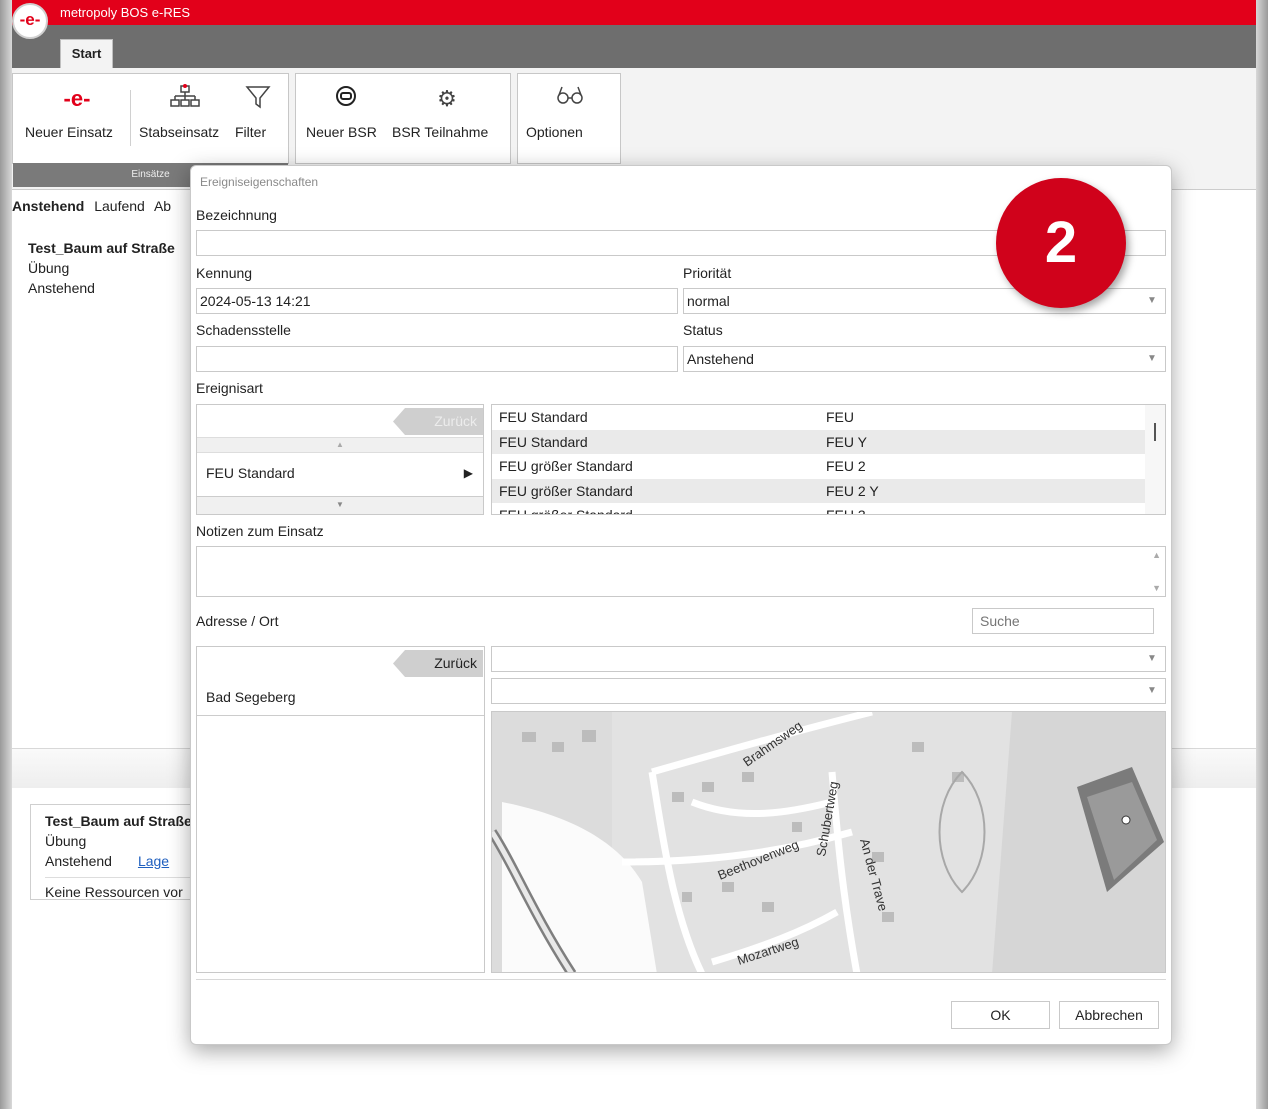 Image resolution: width=1268 pixels, height=1109 pixels. Describe the element at coordinates (346, 99) in the screenshot. I see `bsr-icon` at that location.